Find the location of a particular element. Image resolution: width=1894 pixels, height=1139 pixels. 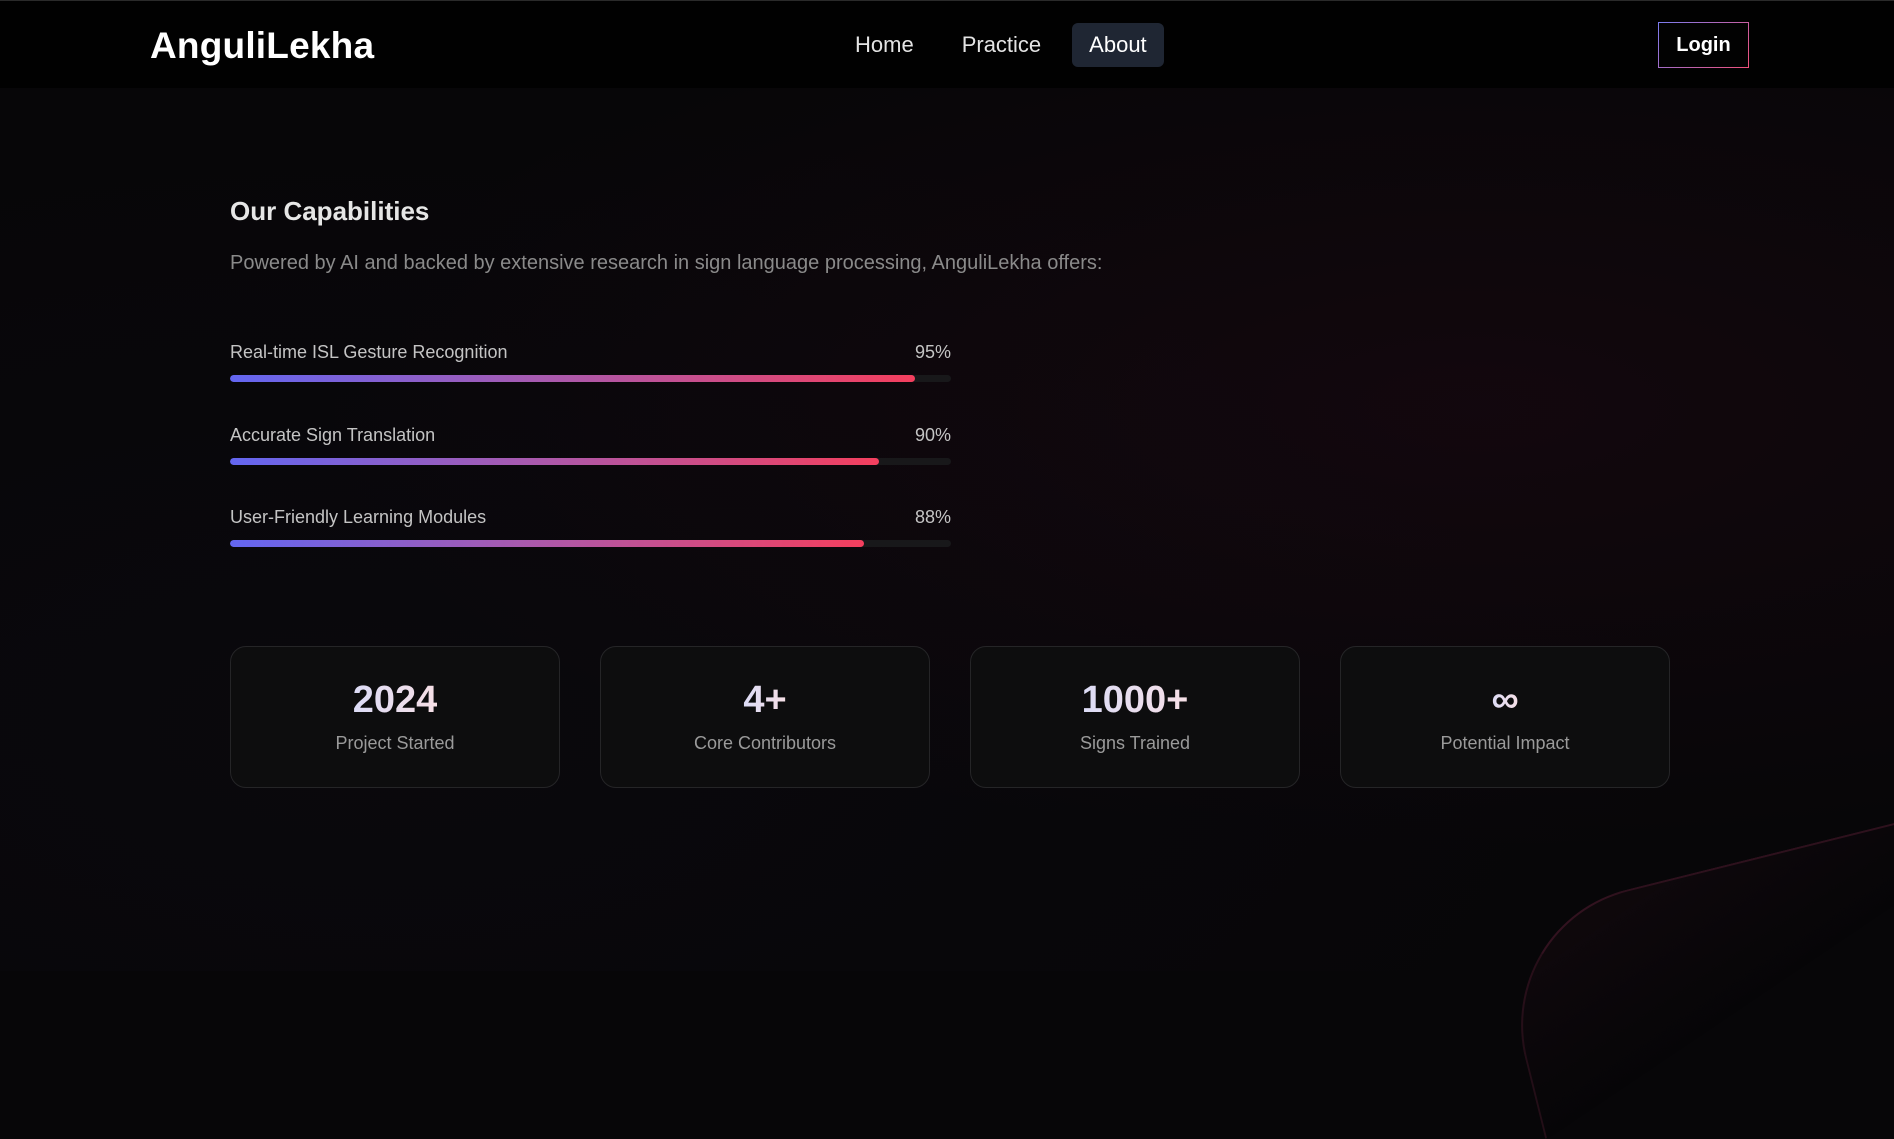

stat-card-core-contributors: 4+ Core Contributors is located at coordinates (765, 717).